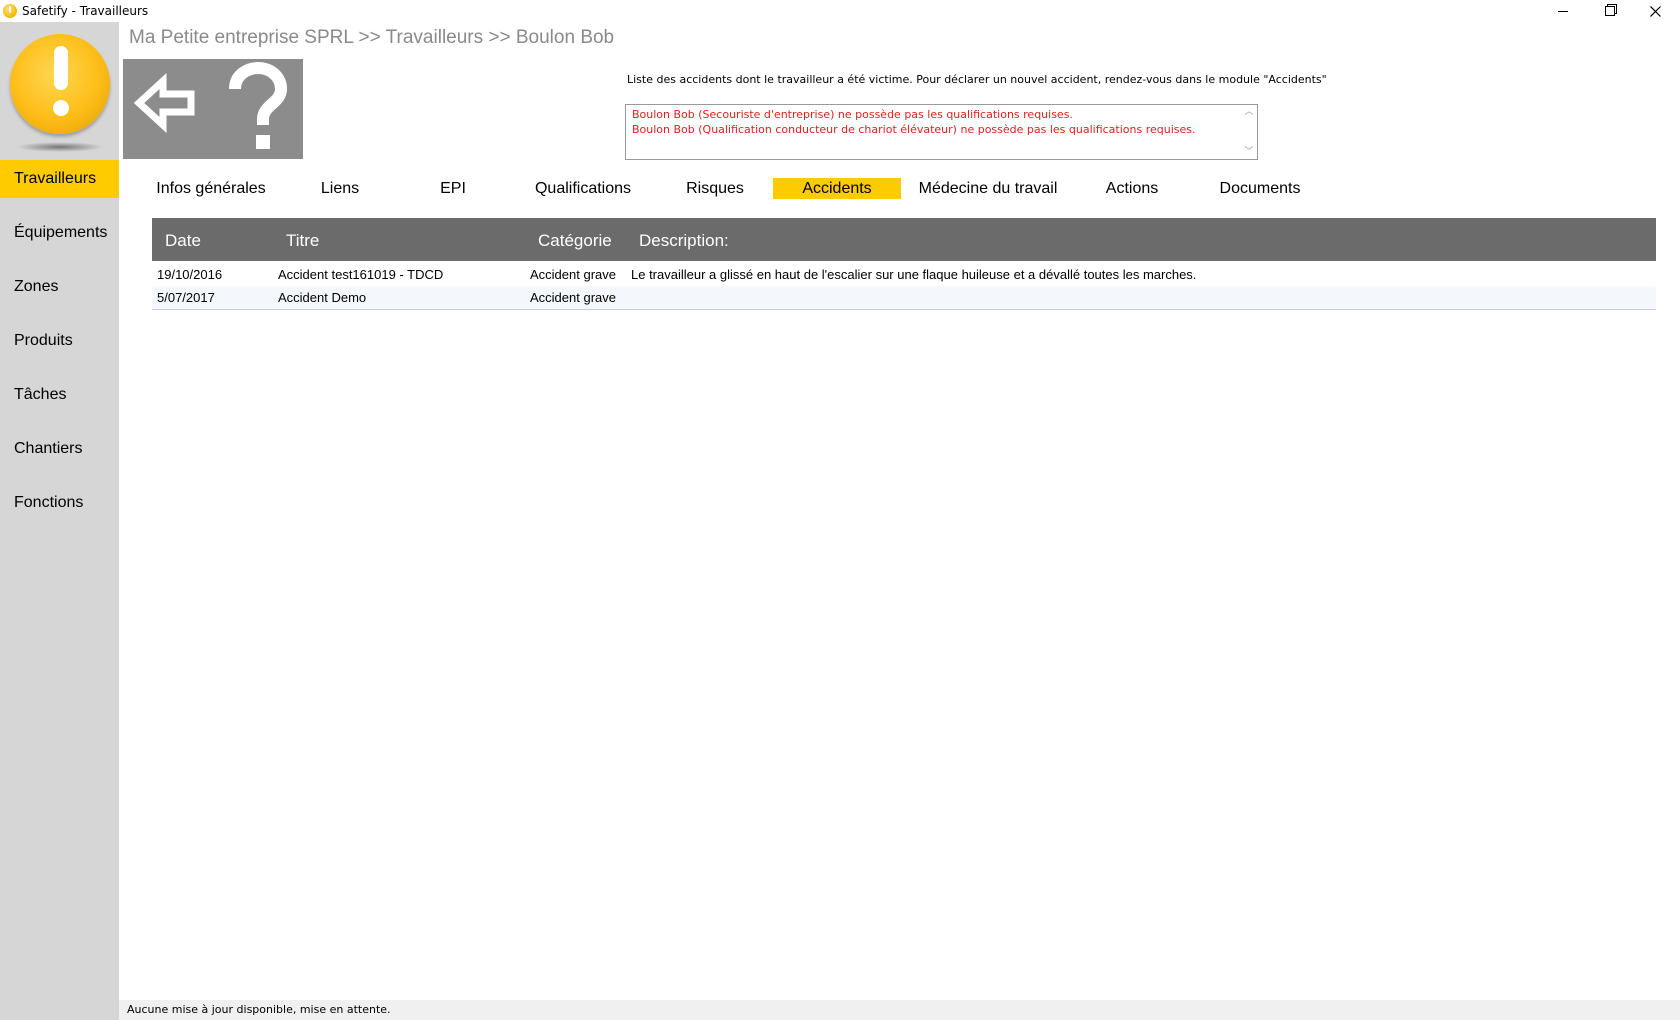 Image resolution: width=1680 pixels, height=1020 pixels. Describe the element at coordinates (59, 233) in the screenshot. I see `sidebar-item-equipements: Équipements` at that location.